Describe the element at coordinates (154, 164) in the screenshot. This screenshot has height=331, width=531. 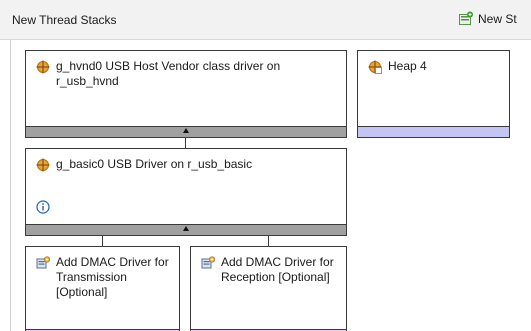
I see `module-label: g_basic0 USB Driver on r_usb_basic` at that location.